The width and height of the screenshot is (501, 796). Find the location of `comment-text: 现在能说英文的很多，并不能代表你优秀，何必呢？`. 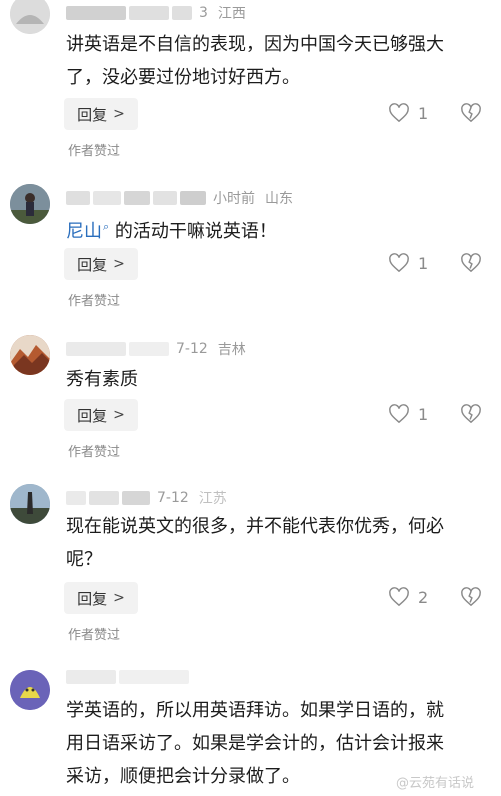

comment-text: 现在能说英文的很多，并不能代表你优秀，何必呢？ is located at coordinates (255, 543).